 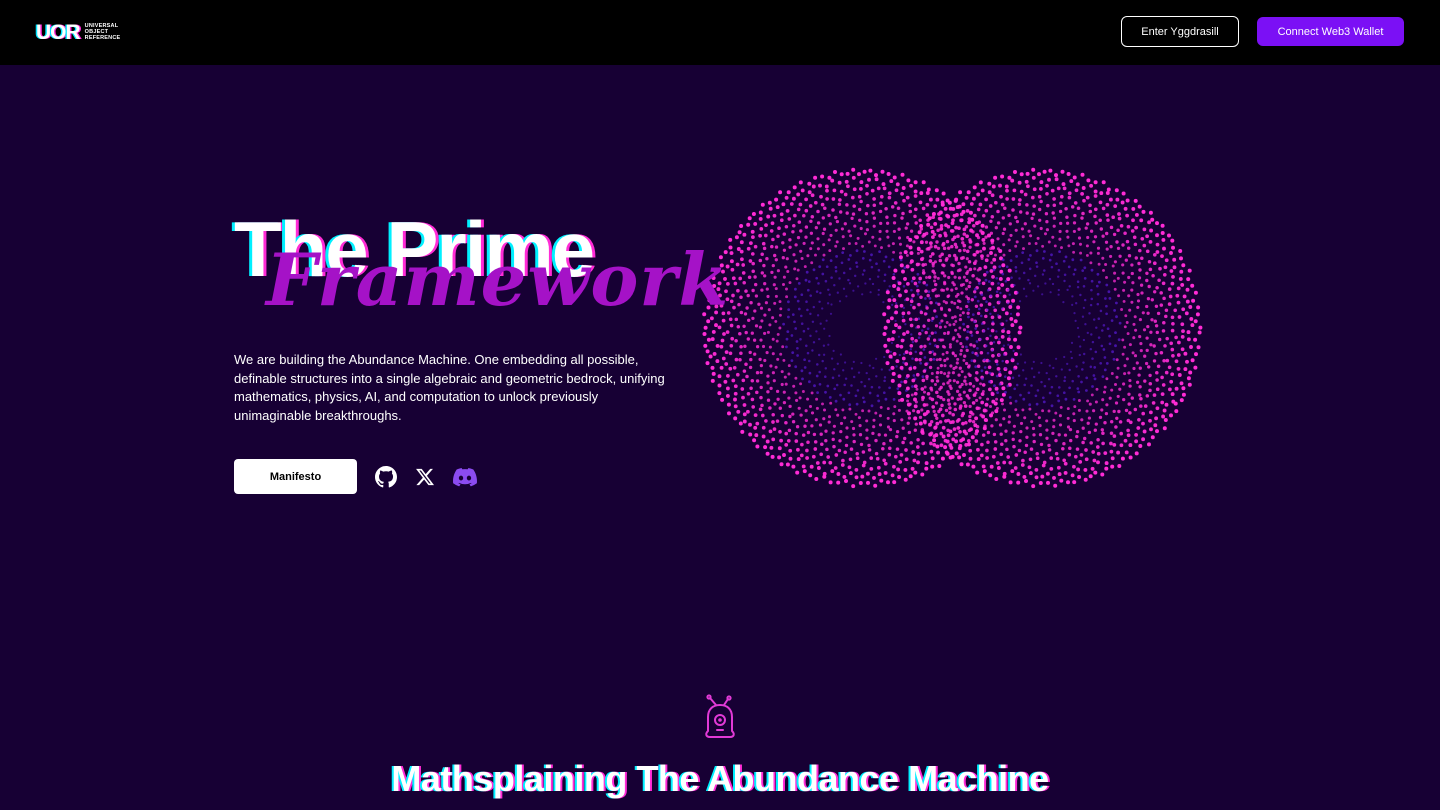 I want to click on uor-logo: UOR UNIVERSAL OBJECT REFERENCE, so click(x=78, y=32).